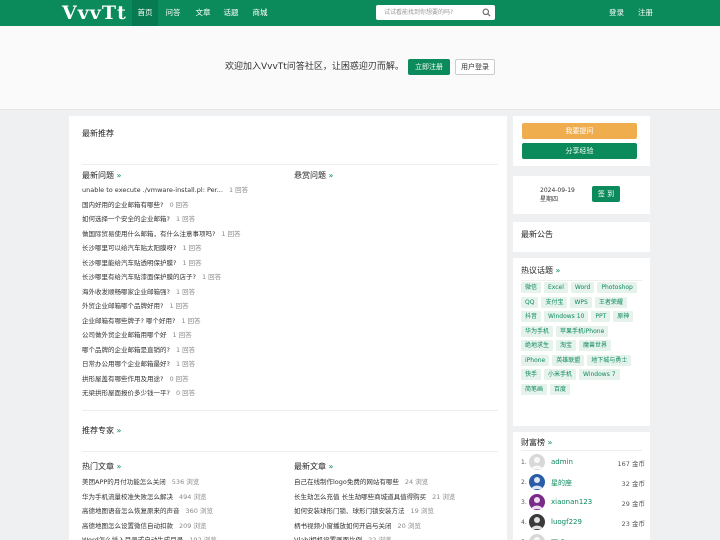  I want to click on topic-tag: 原神, so click(623, 316).